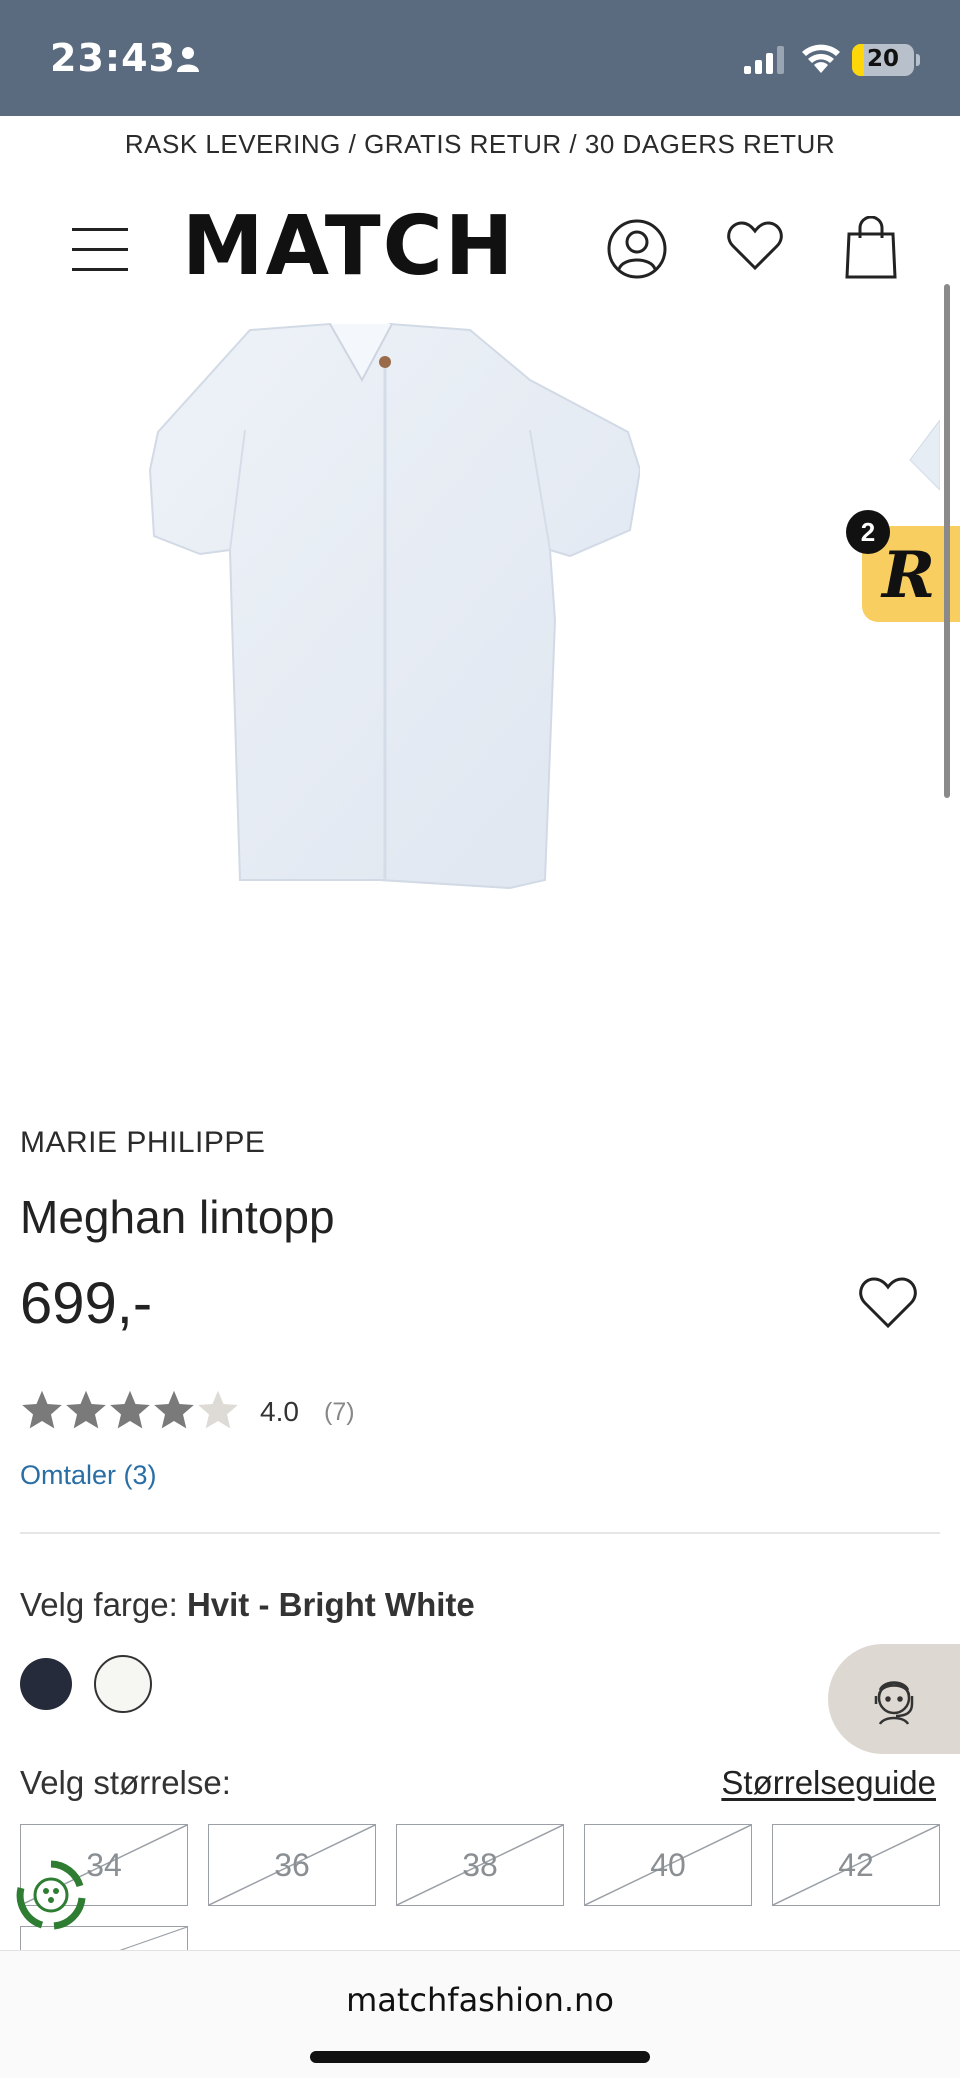 The image size is (960, 2078). Describe the element at coordinates (637, 251) in the screenshot. I see `account-icon` at that location.